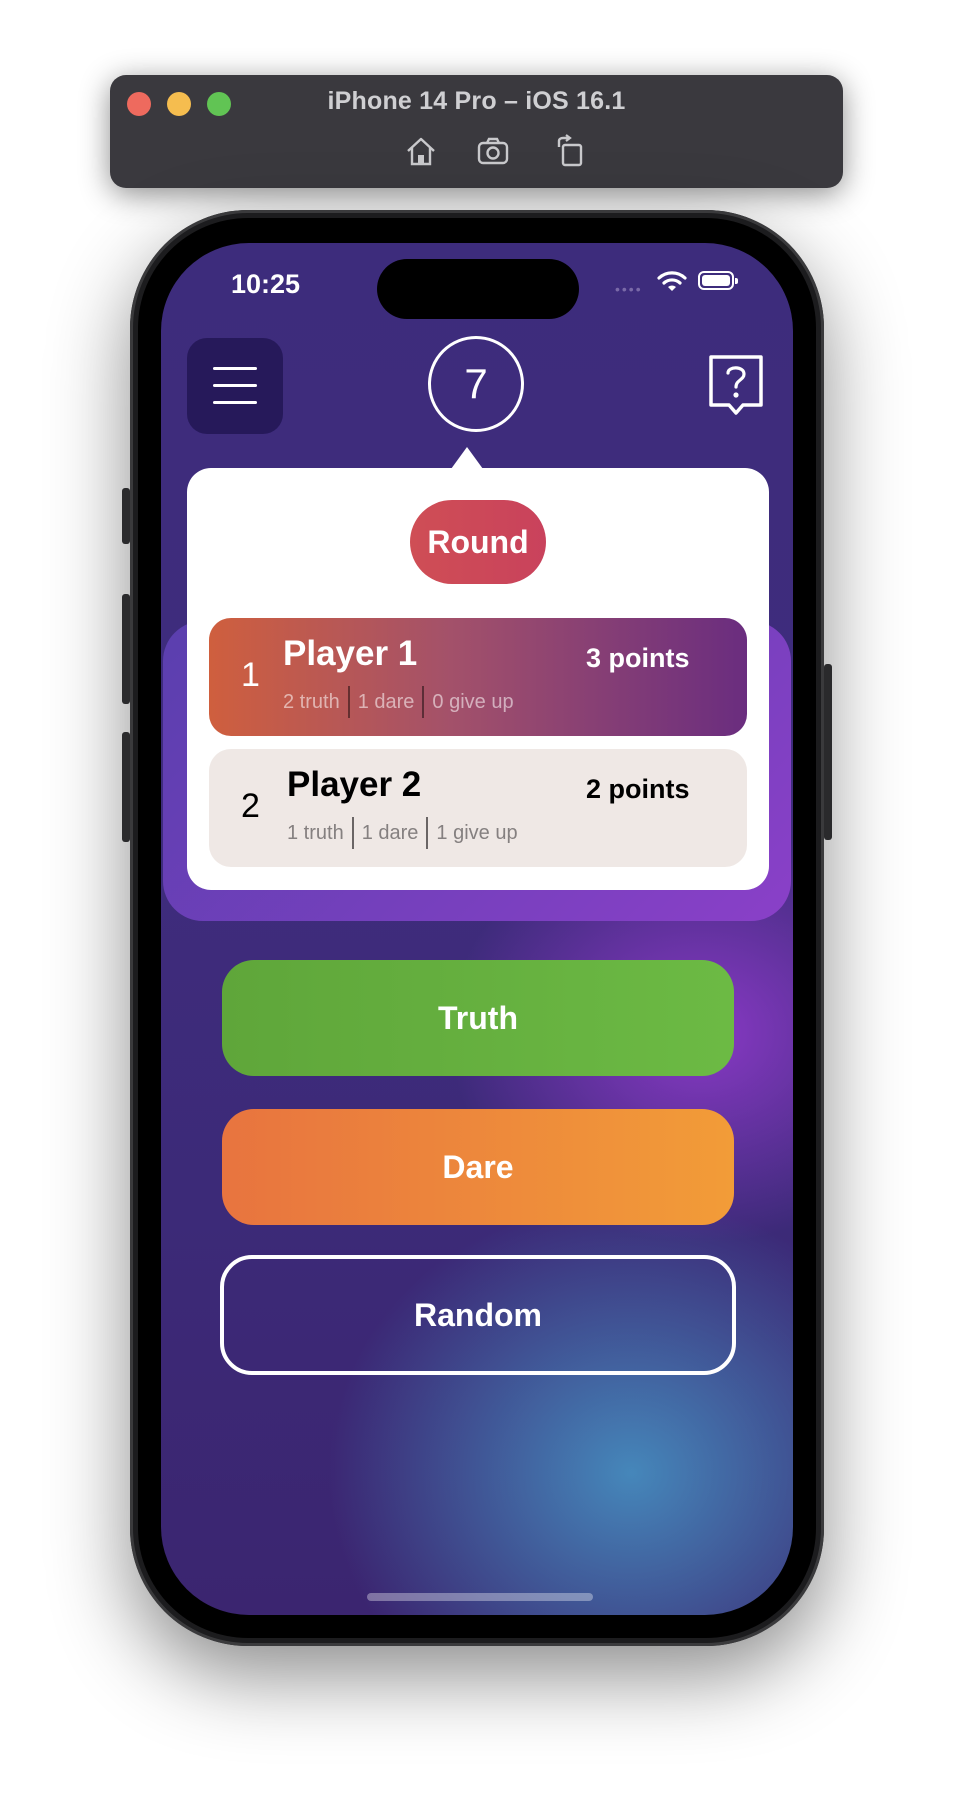  I want to click on random-button: Random, so click(478, 1315).